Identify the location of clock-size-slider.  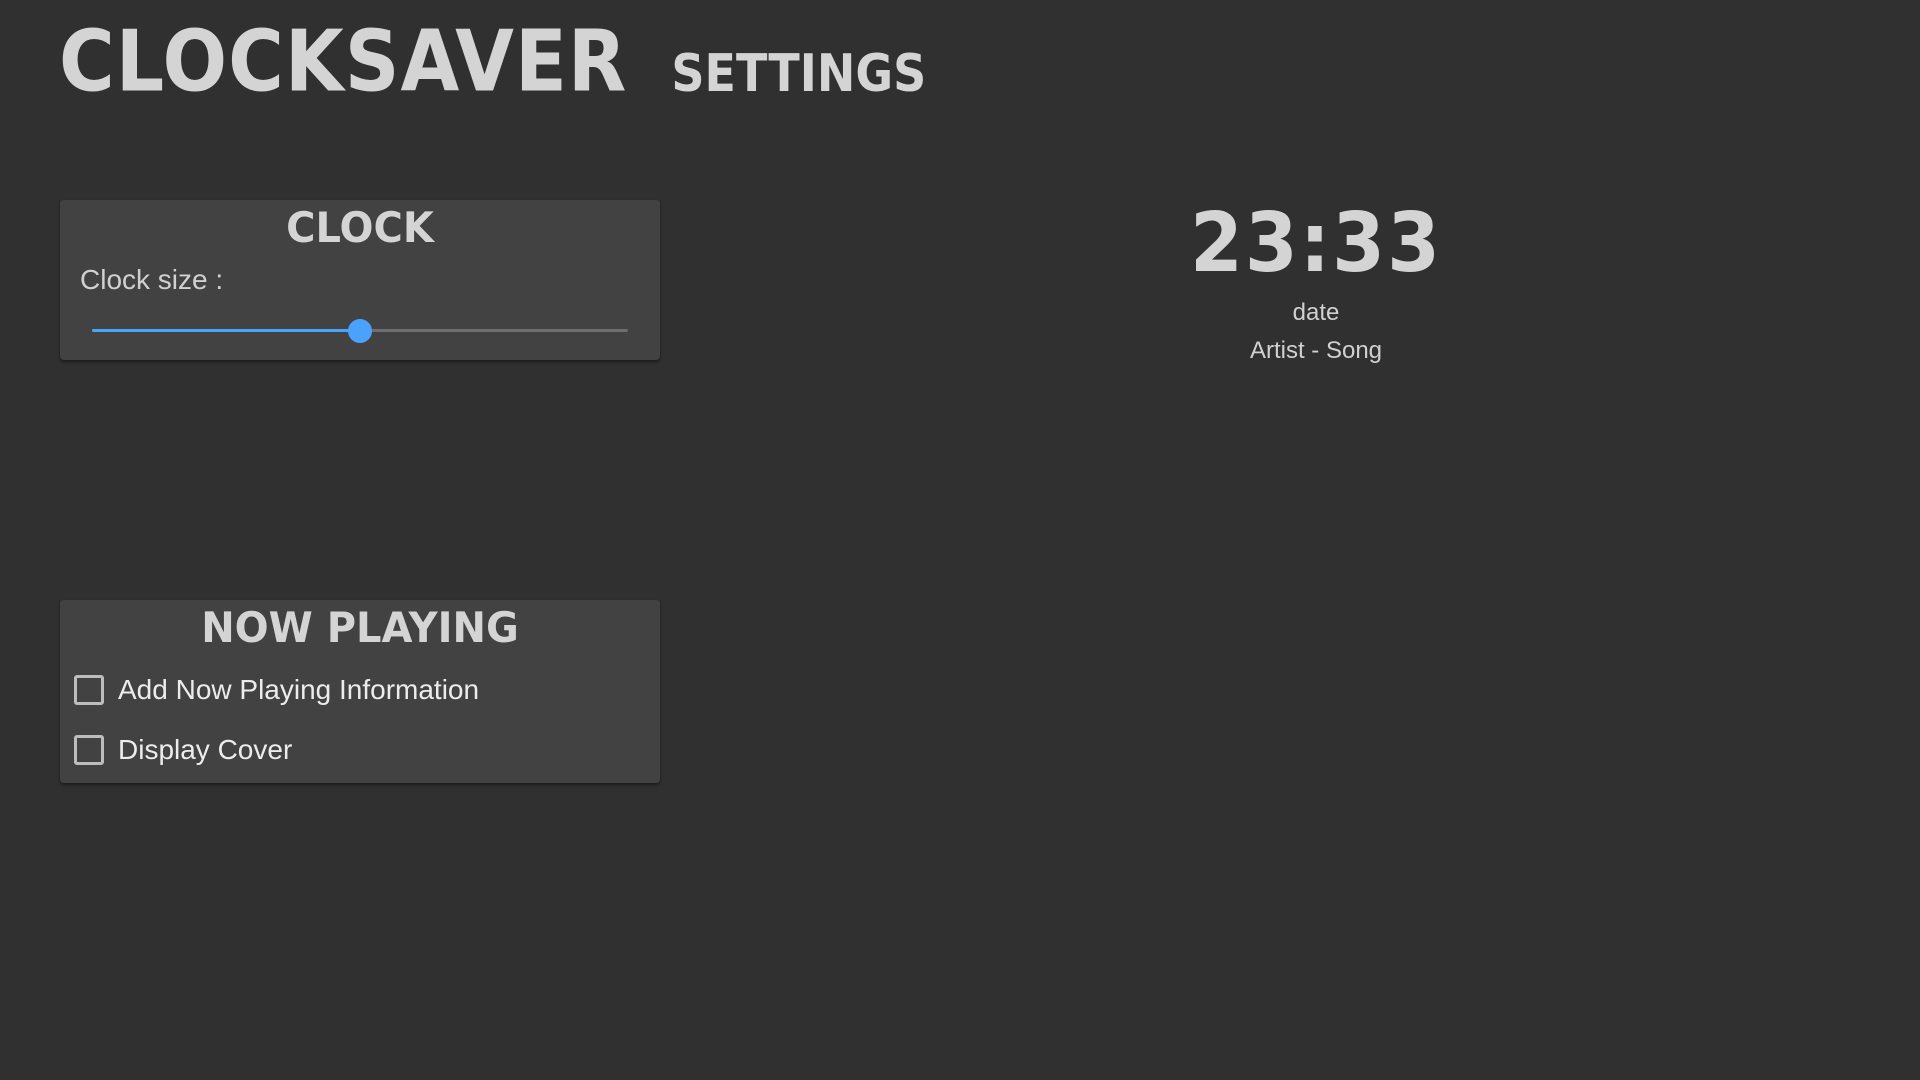
(360, 330).